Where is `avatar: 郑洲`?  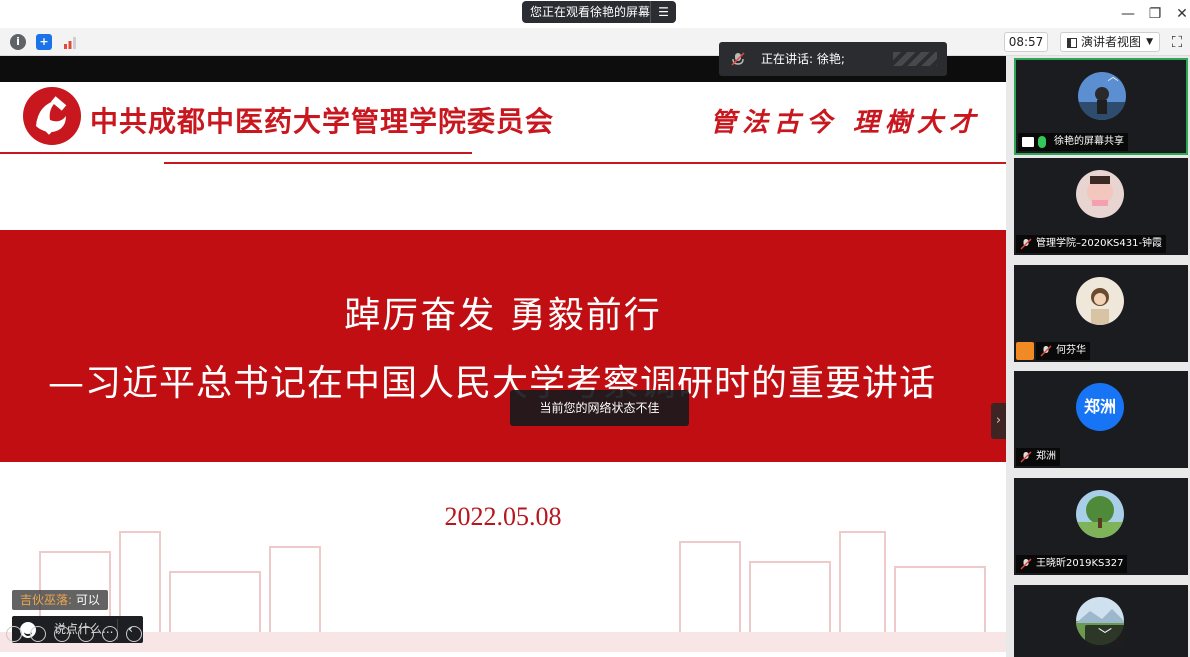 avatar: 郑洲 is located at coordinates (1100, 407).